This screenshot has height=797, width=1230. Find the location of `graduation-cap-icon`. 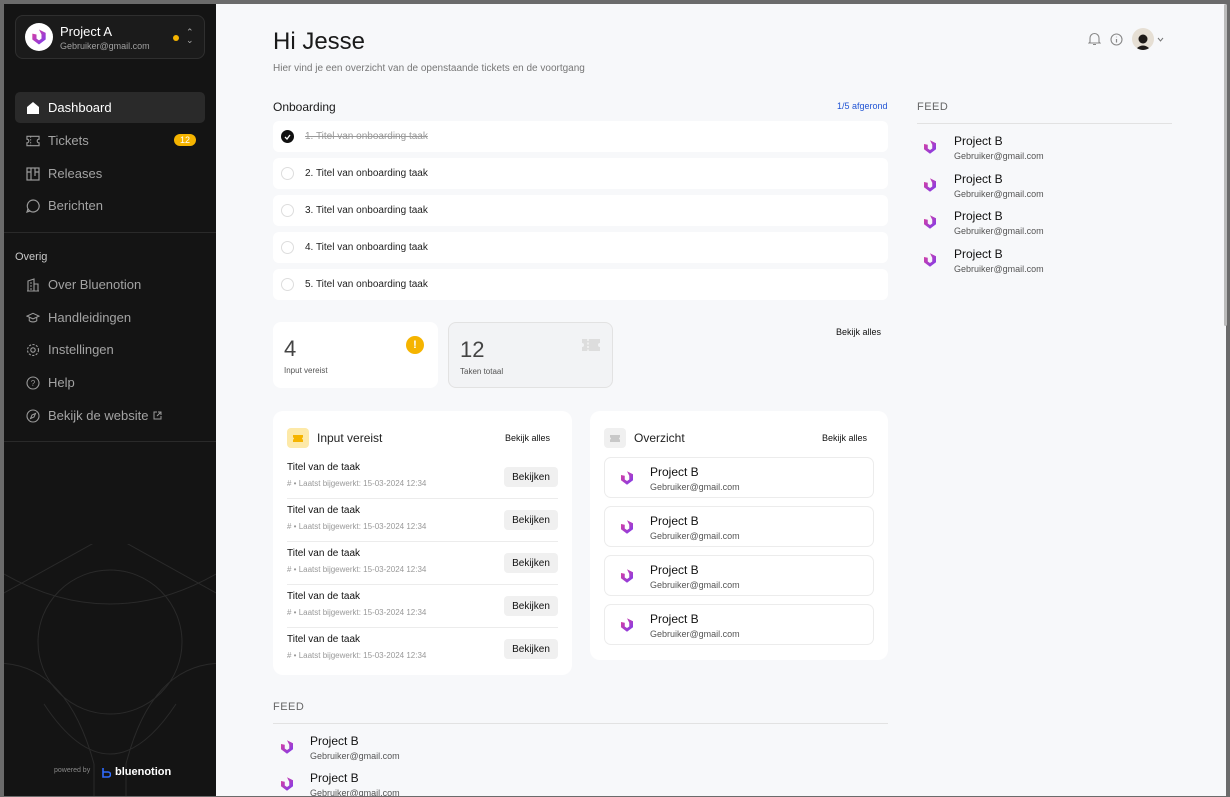

graduation-cap-icon is located at coordinates (33, 318).